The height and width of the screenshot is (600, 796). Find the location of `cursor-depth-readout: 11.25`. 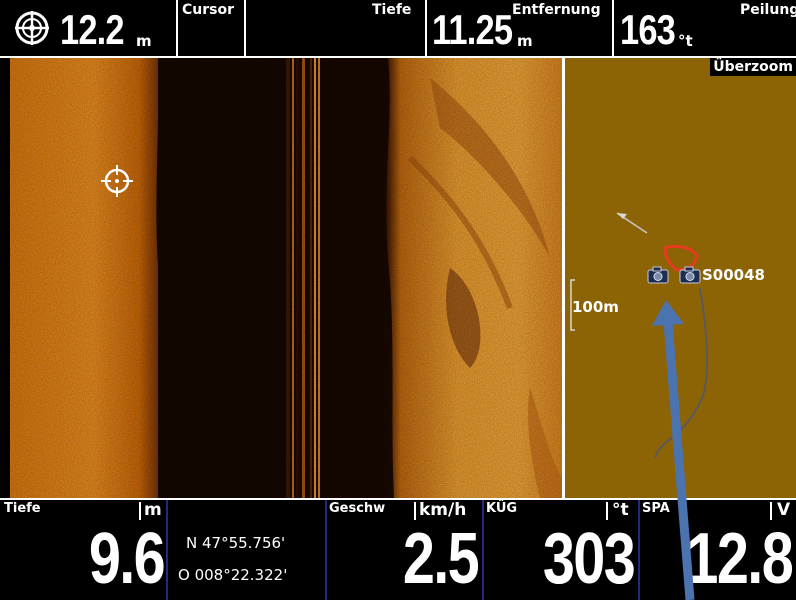

cursor-depth-readout: 11.25 is located at coordinates (472, 29).